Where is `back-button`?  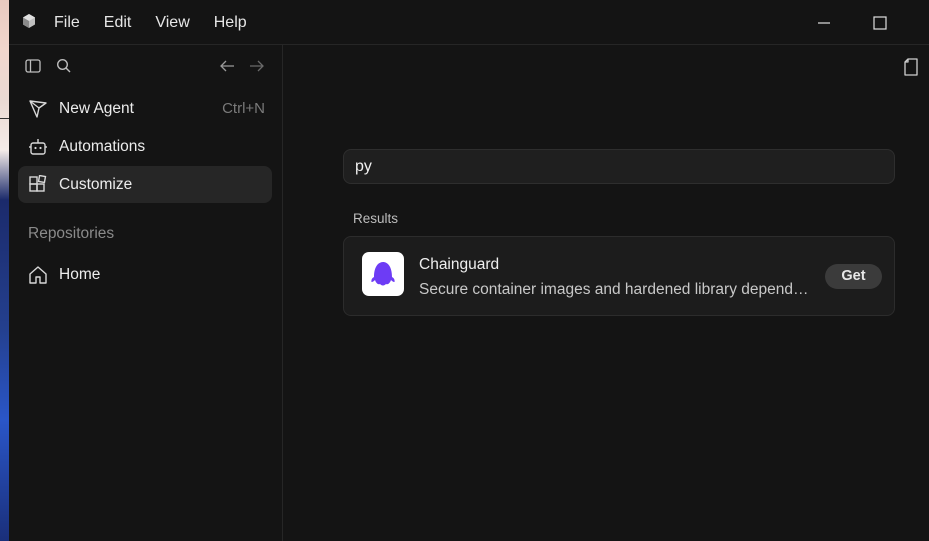
back-button is located at coordinates (227, 66).